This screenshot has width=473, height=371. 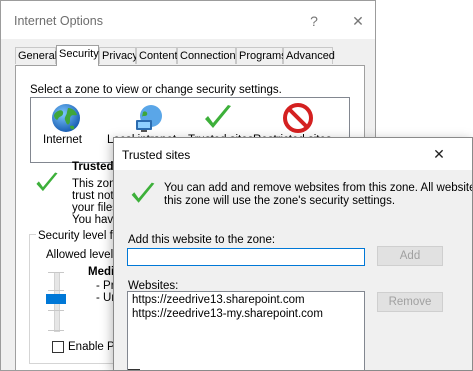 What do you see at coordinates (118, 55) in the screenshot?
I see `tab-privacy: Privacy` at bounding box center [118, 55].